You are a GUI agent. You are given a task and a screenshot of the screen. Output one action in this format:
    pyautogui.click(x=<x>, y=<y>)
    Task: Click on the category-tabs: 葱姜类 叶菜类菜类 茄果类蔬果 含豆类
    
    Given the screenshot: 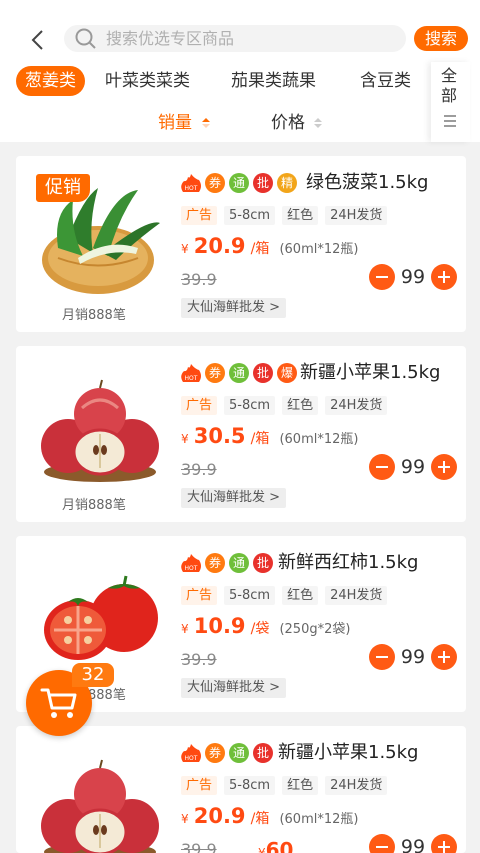 What is the action you would take?
    pyautogui.click(x=215, y=82)
    